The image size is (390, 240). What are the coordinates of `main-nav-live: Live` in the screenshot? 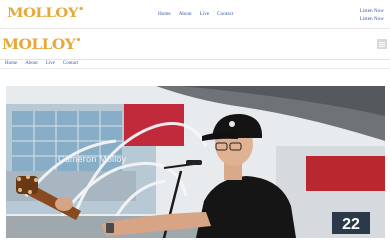 It's located at (50, 63).